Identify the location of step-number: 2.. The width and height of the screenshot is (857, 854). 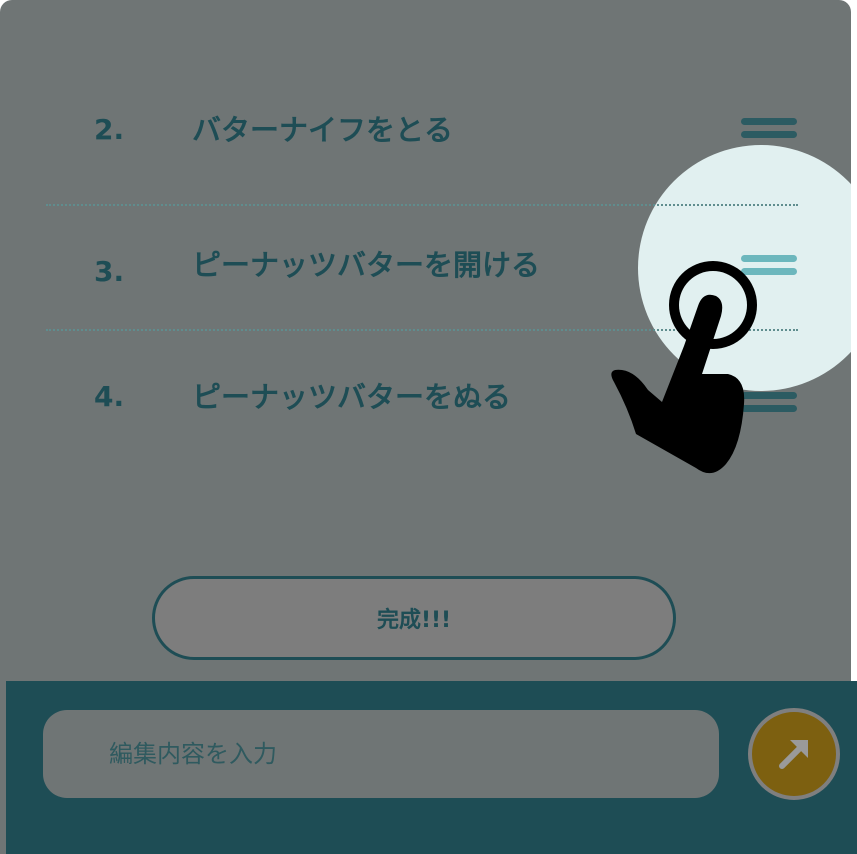
(109, 129).